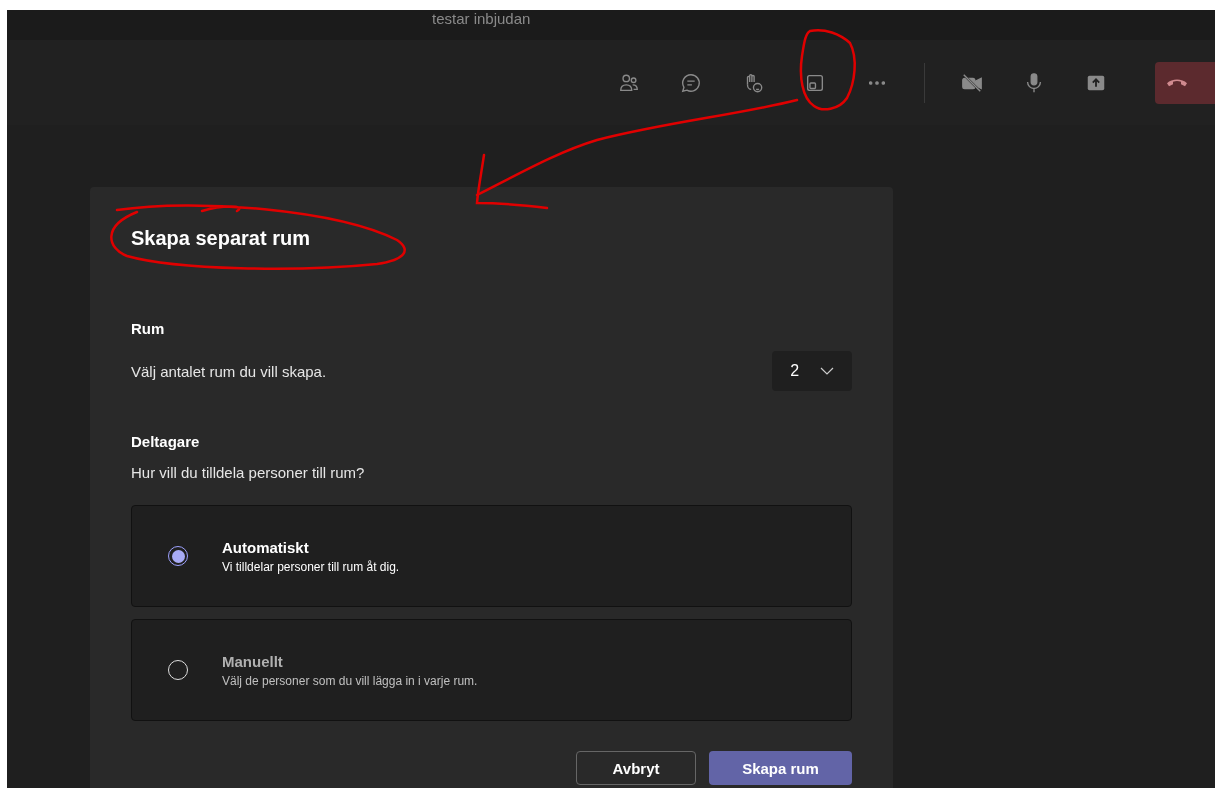 This screenshot has height=788, width=1215. What do you see at coordinates (266, 547) in the screenshot?
I see `option-title: Automatiskt` at bounding box center [266, 547].